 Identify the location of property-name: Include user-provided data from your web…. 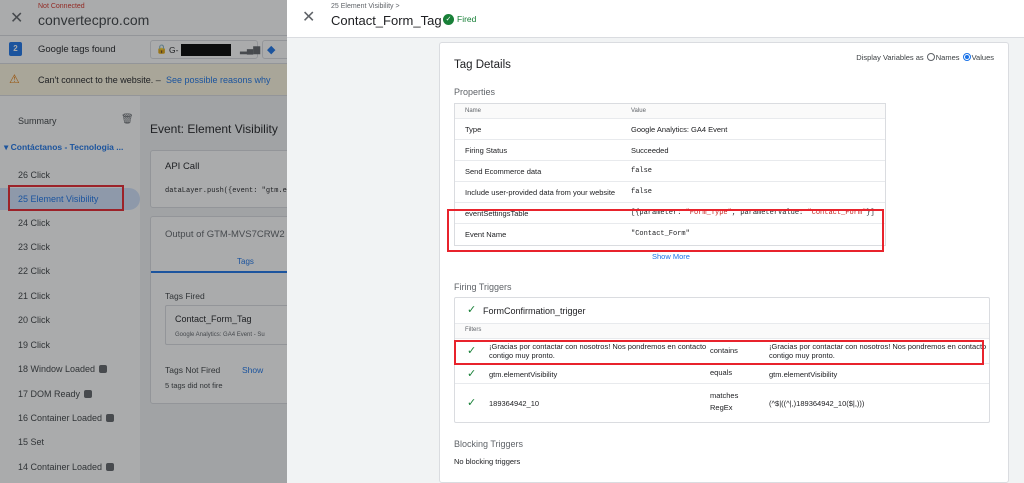
(540, 192).